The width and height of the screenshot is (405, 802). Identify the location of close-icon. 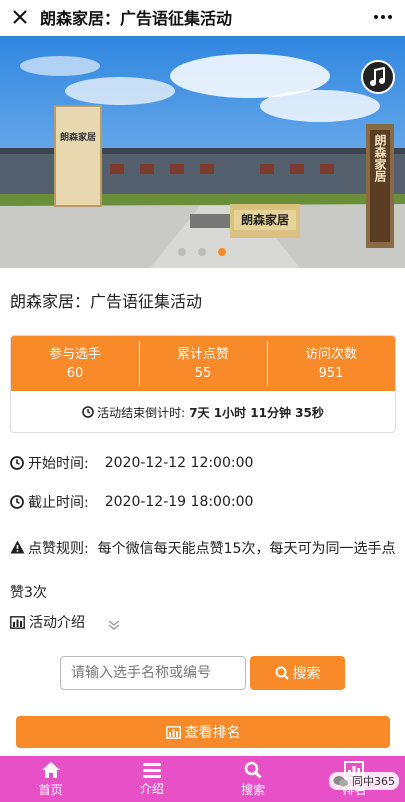
(20, 17).